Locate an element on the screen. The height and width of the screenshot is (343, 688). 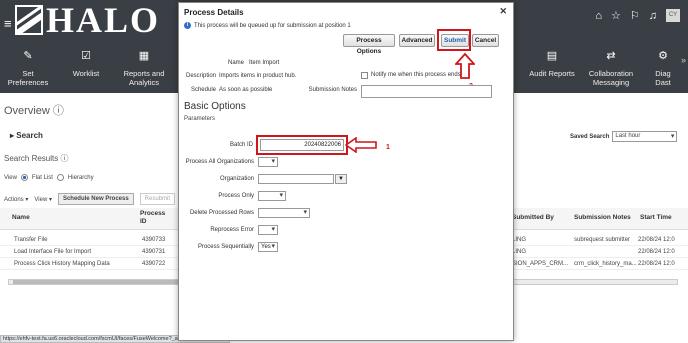
search-section-toggle: ▸ Search is located at coordinates (26, 135).